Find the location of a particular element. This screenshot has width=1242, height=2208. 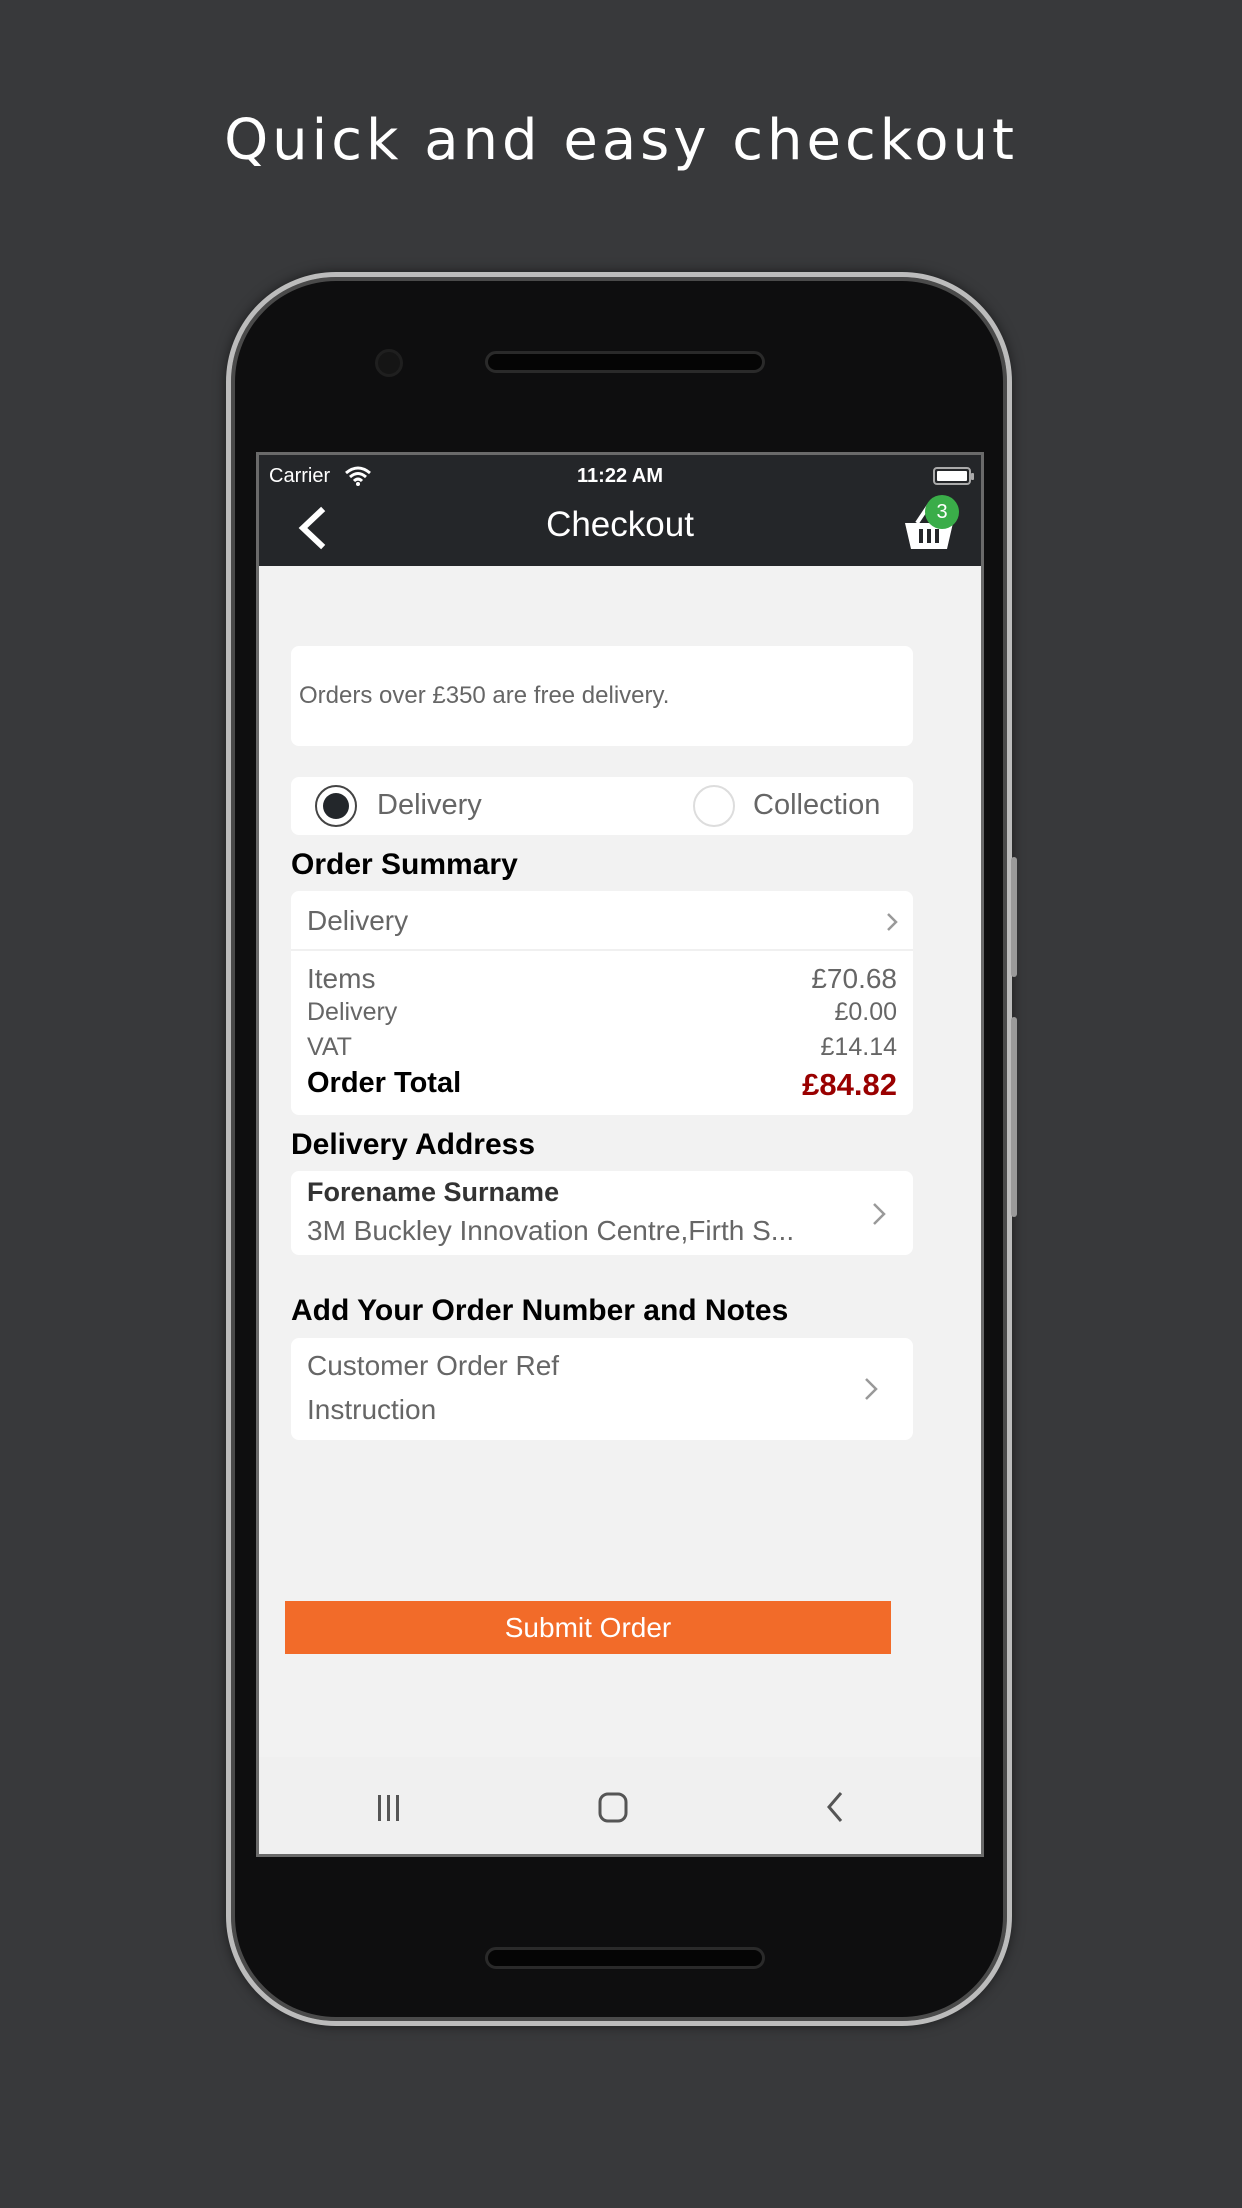

volume-button is located at coordinates (1014, 917).